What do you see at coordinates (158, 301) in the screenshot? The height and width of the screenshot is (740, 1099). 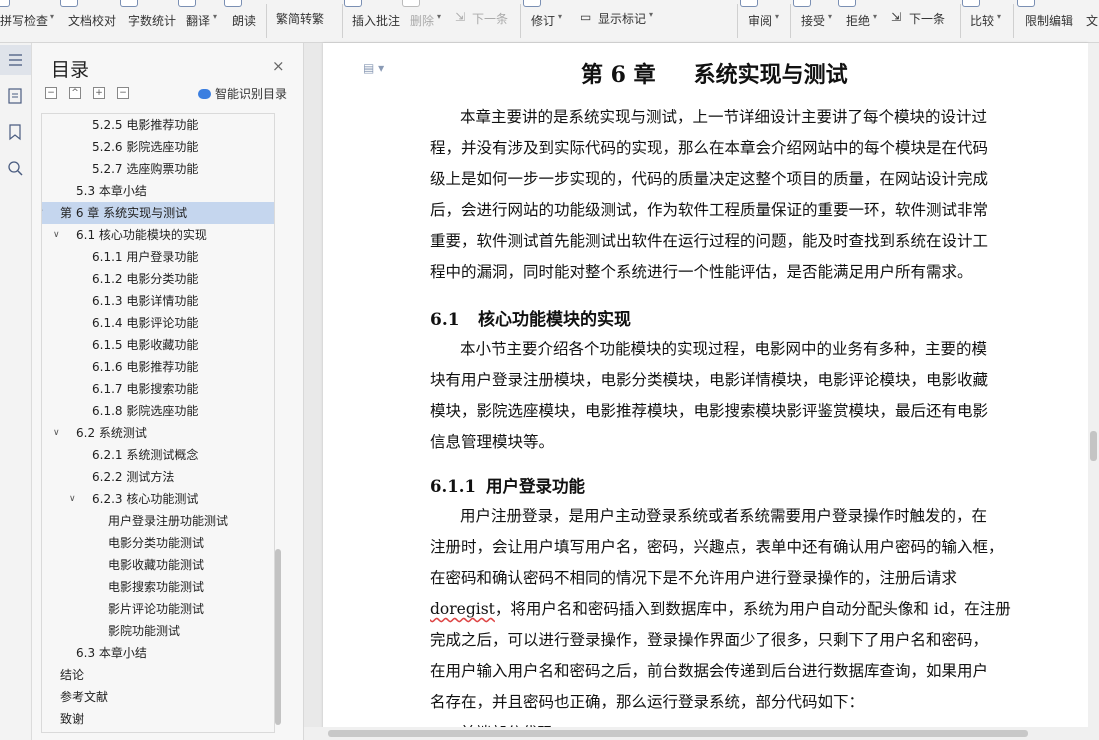 I see `toc-item: 6.1.3 电影详情功能` at bounding box center [158, 301].